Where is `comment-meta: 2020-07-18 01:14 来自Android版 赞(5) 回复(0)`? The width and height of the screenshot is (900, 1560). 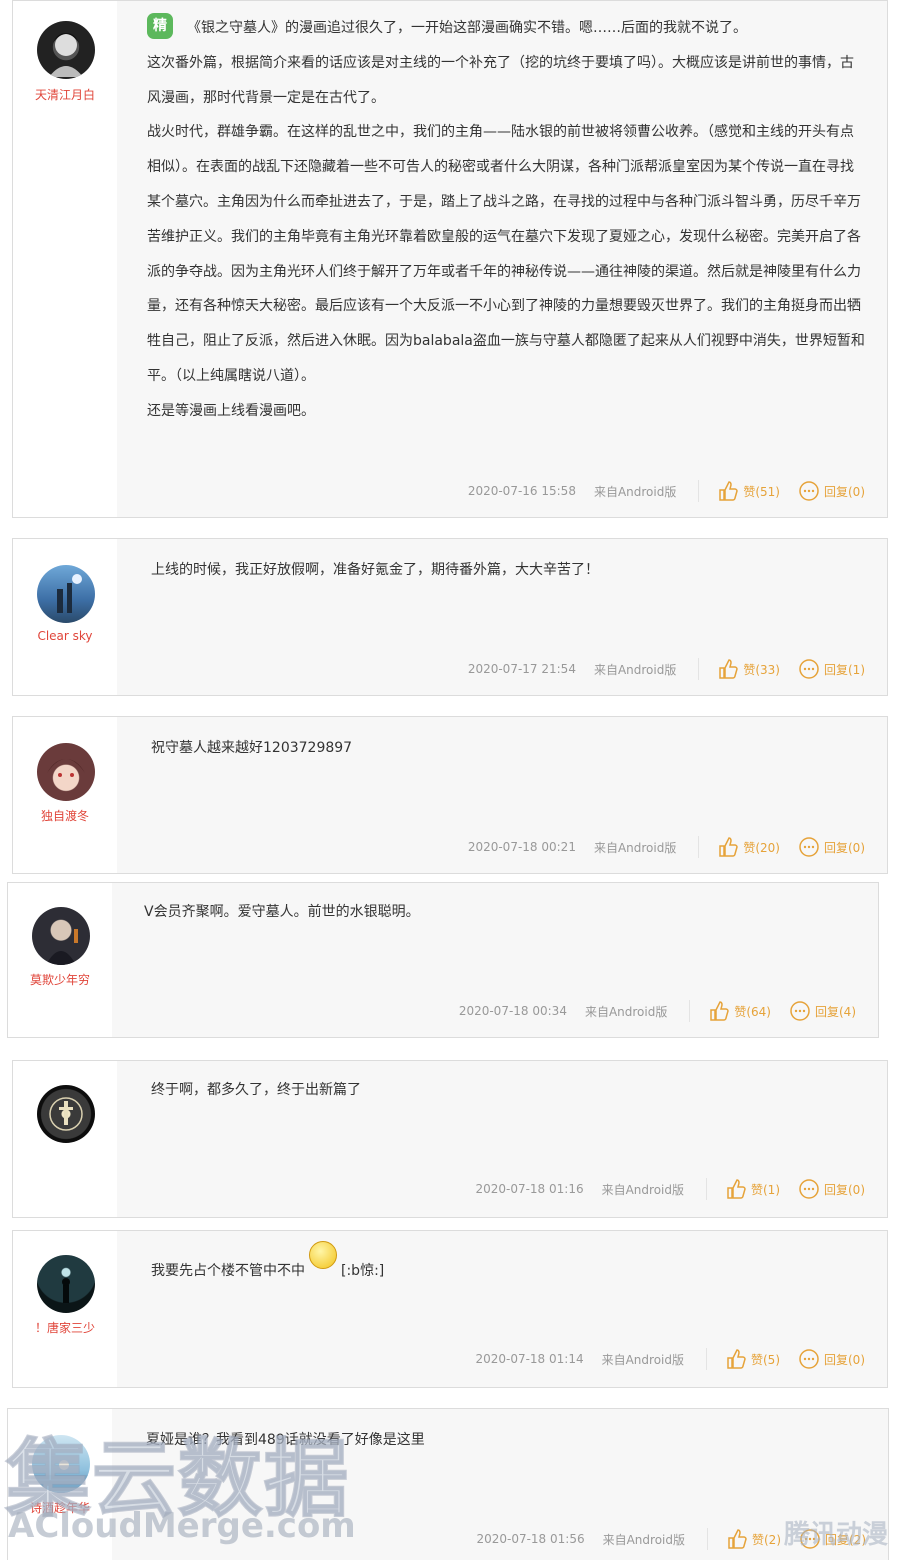 comment-meta: 2020-07-18 01:14 来自Android版 赞(5) 回复(0) is located at coordinates (670, 1359).